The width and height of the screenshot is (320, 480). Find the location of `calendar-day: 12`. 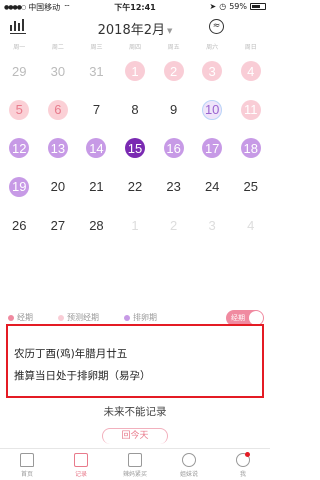

calendar-day: 12 is located at coordinates (19, 148).